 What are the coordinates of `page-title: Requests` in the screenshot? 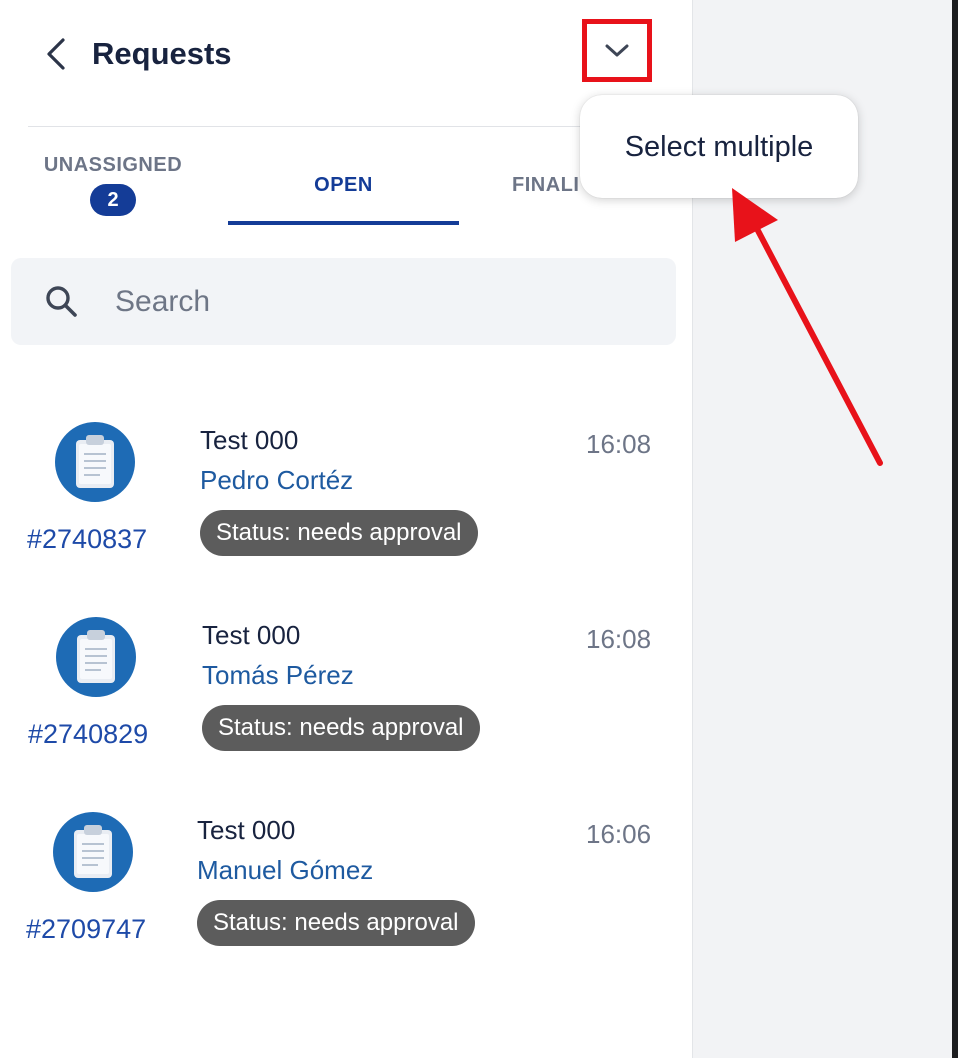 It's located at (162, 53).